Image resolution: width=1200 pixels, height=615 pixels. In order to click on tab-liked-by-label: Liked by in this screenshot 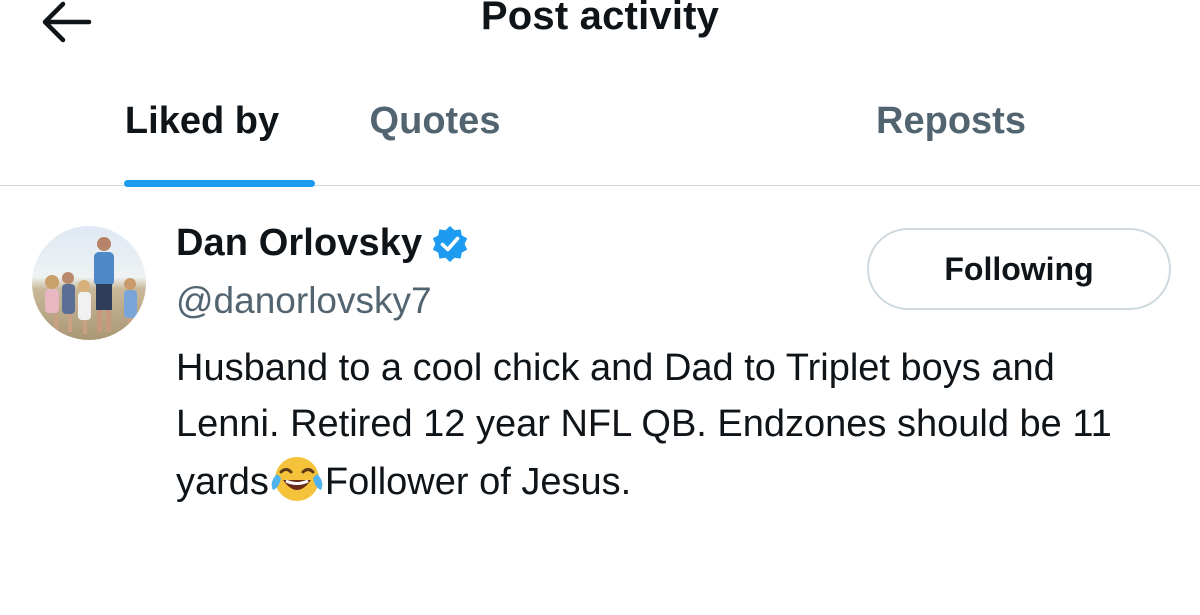, I will do `click(202, 121)`.